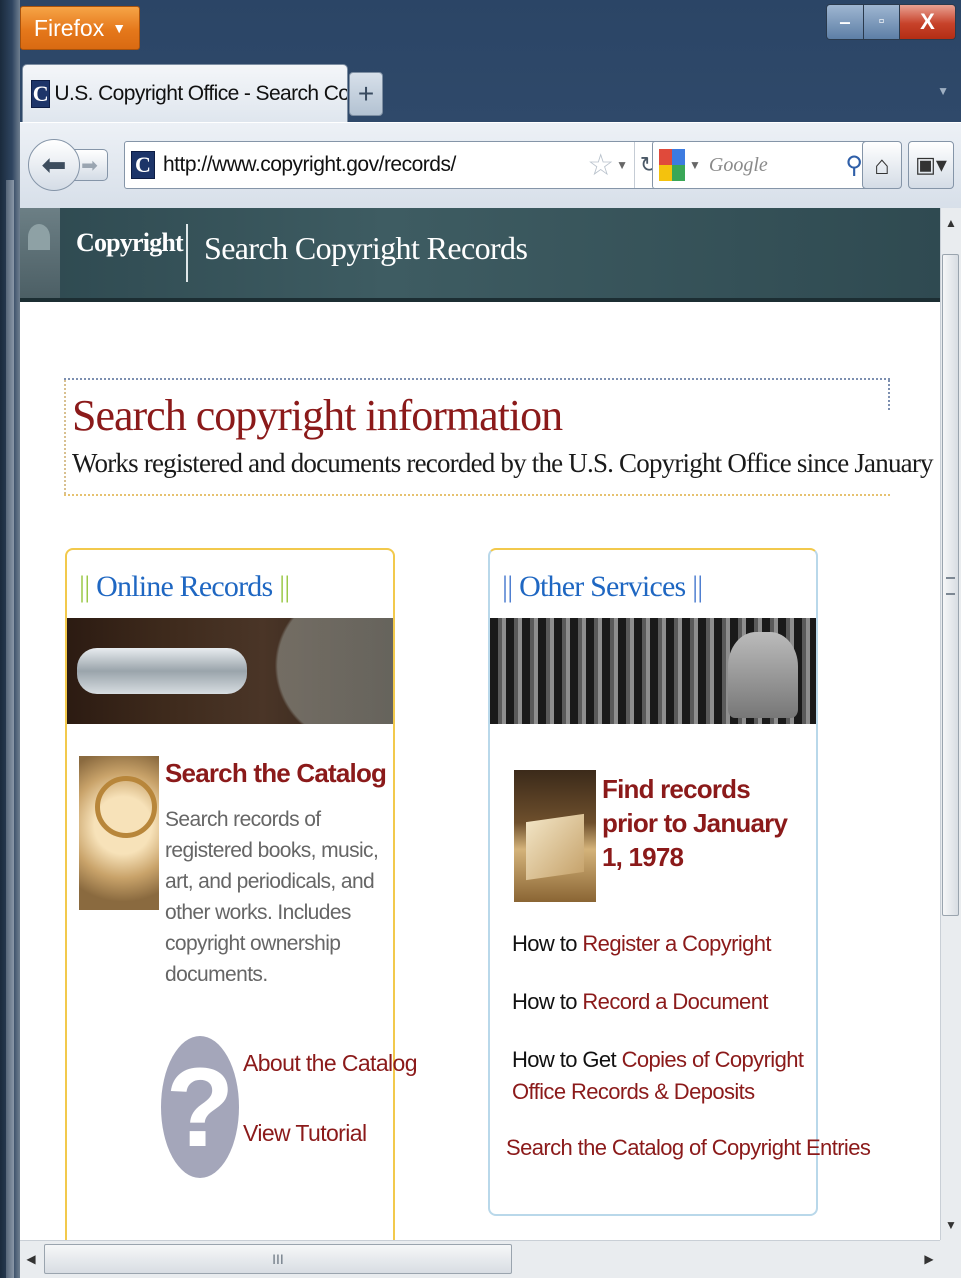 This screenshot has height=1278, width=961. What do you see at coordinates (555, 836) in the screenshot?
I see `card-drawer-image` at bounding box center [555, 836].